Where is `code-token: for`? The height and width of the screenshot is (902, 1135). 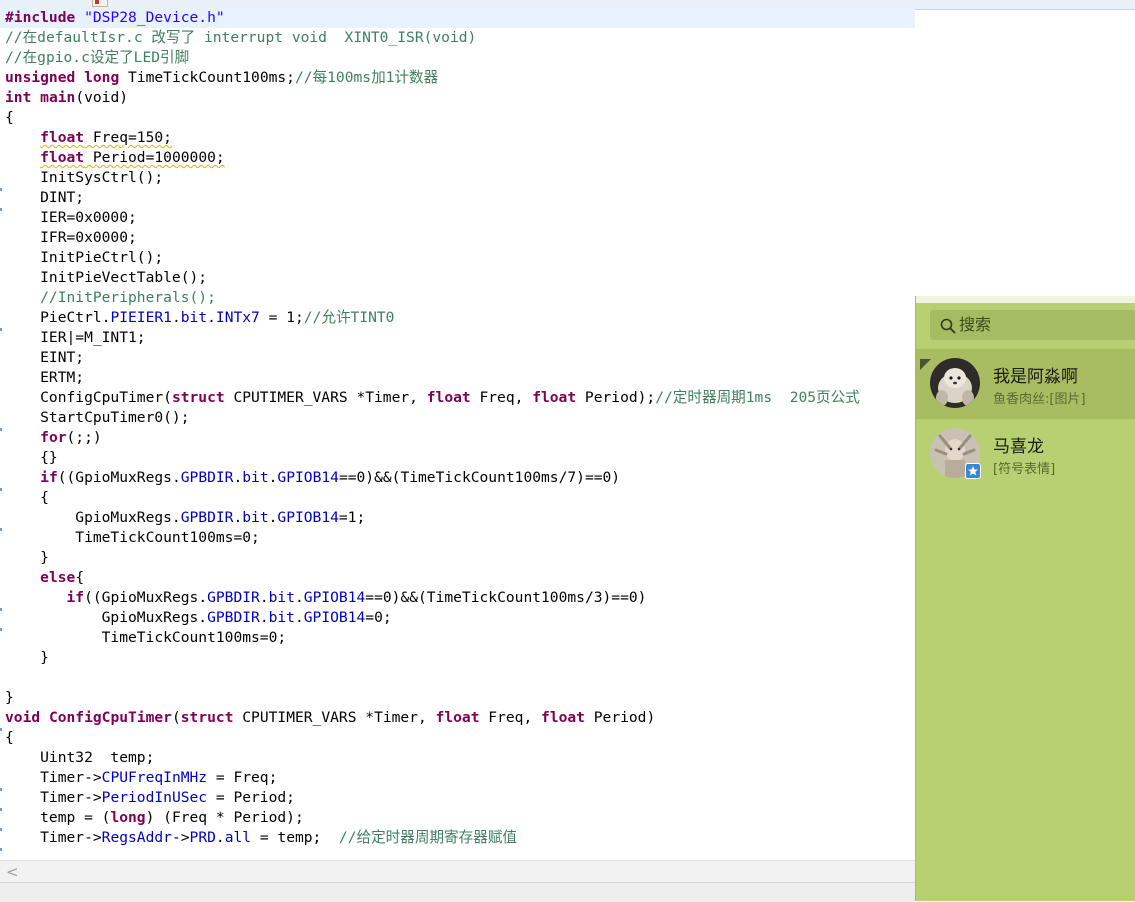 code-token: for is located at coordinates (53, 437).